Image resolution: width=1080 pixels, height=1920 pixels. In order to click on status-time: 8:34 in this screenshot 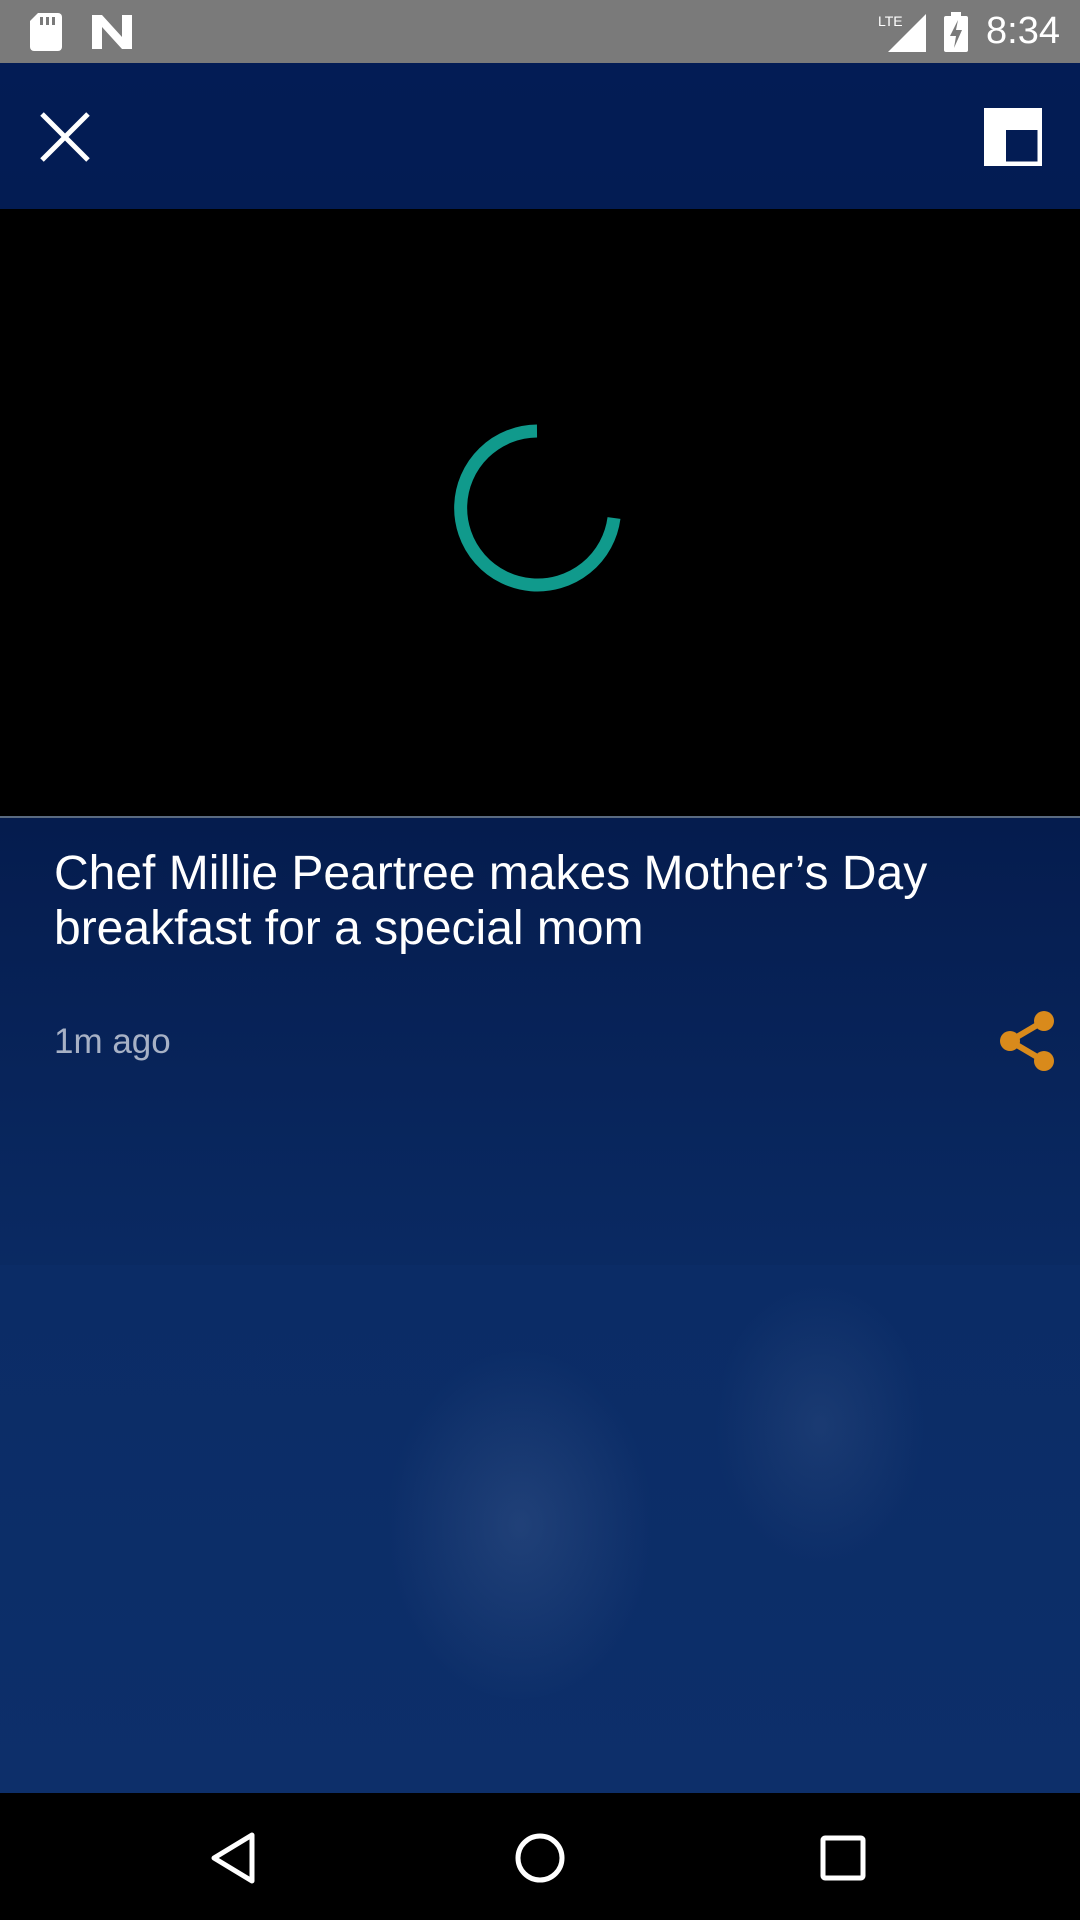, I will do `click(1023, 31)`.